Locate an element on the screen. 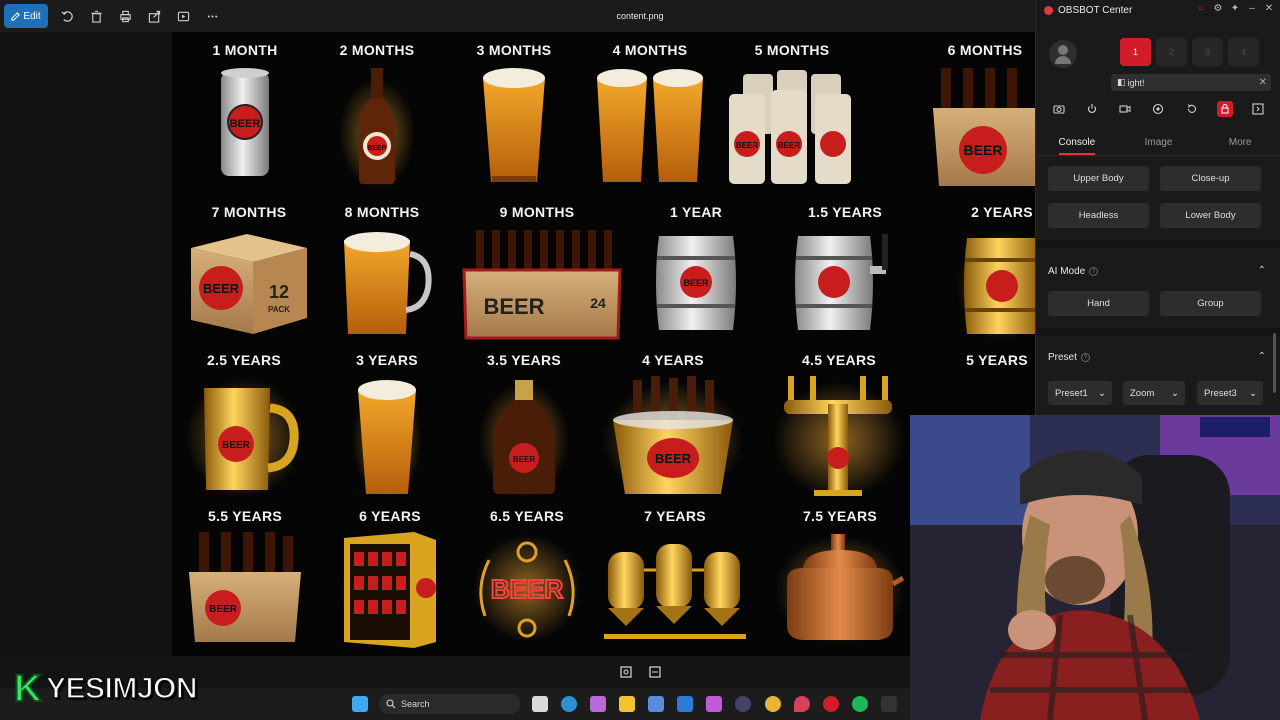  beer-pitcher-icon is located at coordinates (387, 283).